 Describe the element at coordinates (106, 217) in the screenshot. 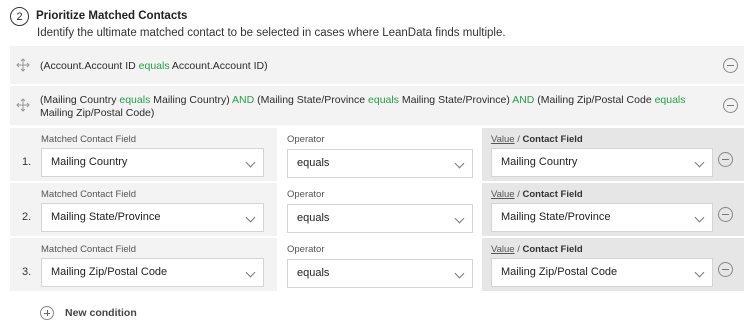

I see `matched-field-value: Mailing State/Province` at that location.